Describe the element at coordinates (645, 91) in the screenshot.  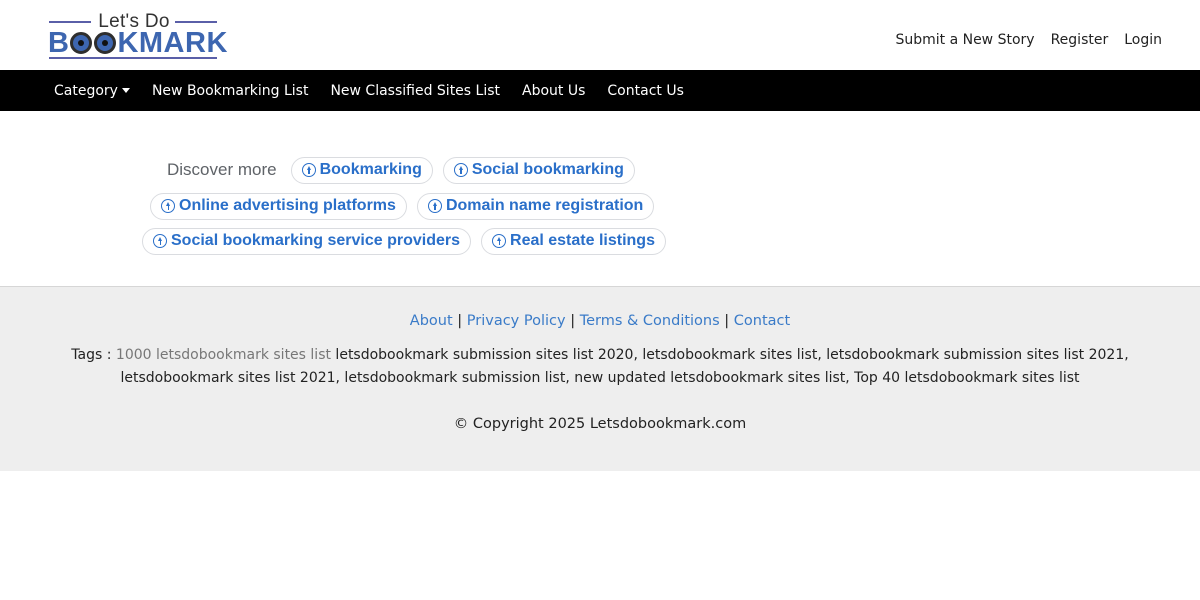
I see `nav-contact-us: Contact Us` at that location.